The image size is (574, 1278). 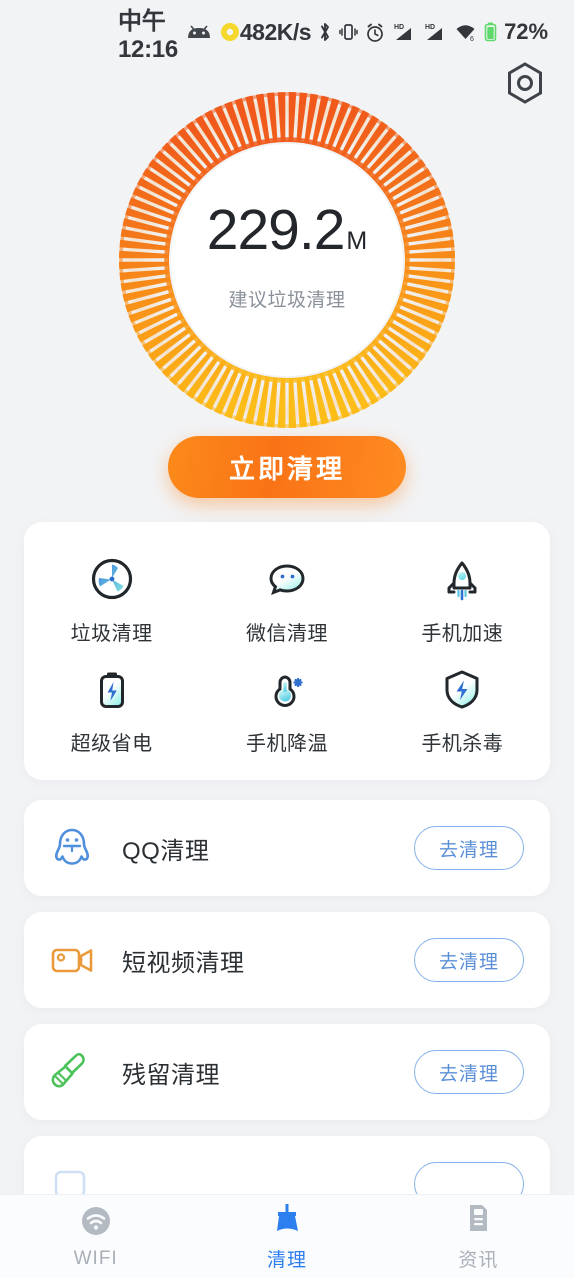 I want to click on battery-bolt-icon, so click(x=112, y=689).